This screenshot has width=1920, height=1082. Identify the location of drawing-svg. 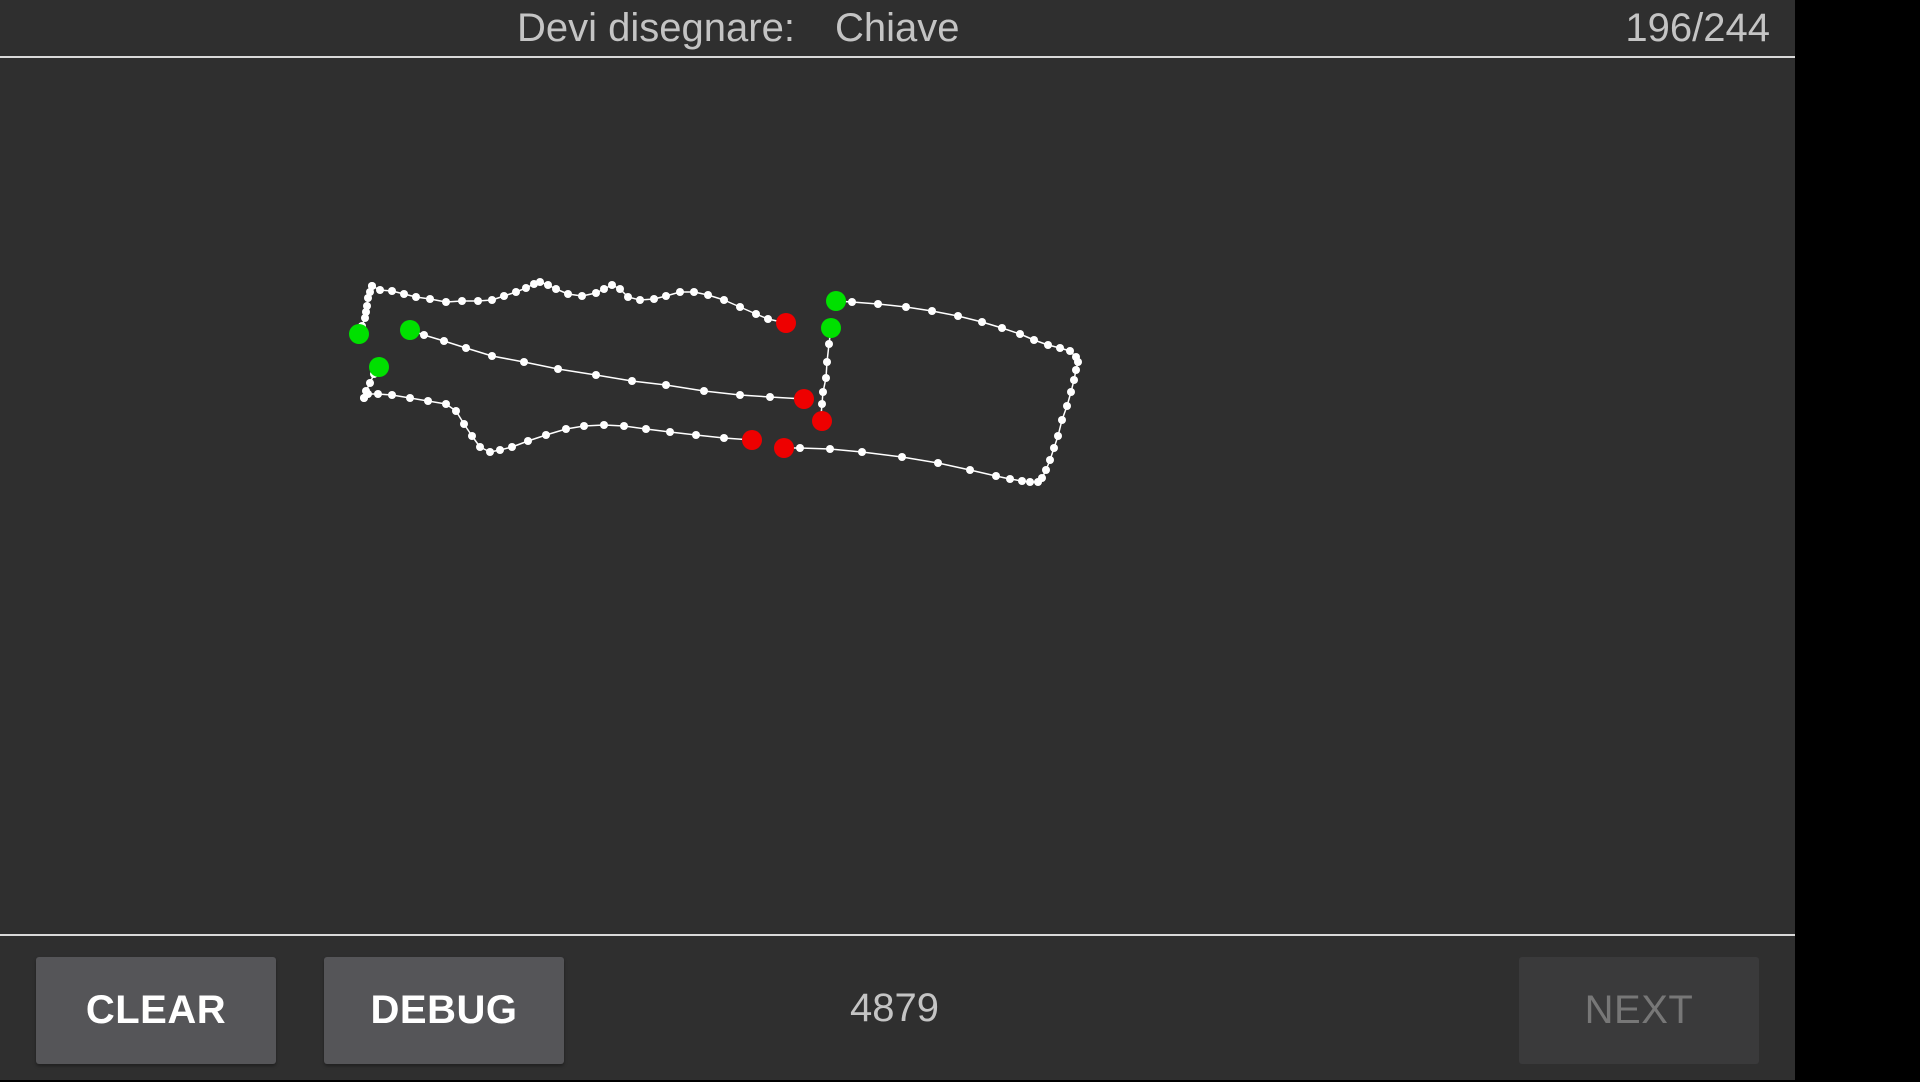
(715, 382).